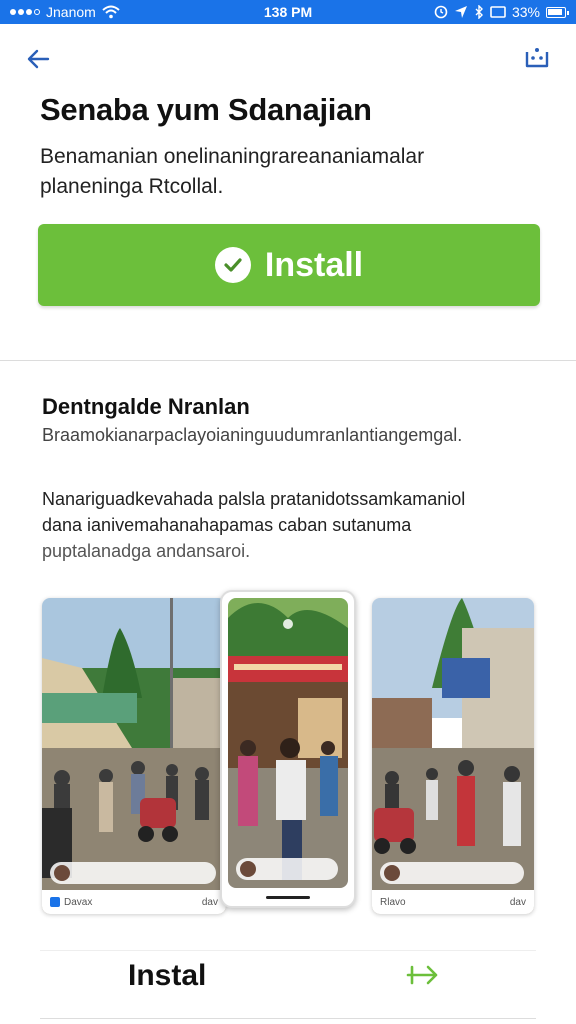  Describe the element at coordinates (453, 756) in the screenshot. I see `screenshot-card-right: Rlavo dav` at that location.